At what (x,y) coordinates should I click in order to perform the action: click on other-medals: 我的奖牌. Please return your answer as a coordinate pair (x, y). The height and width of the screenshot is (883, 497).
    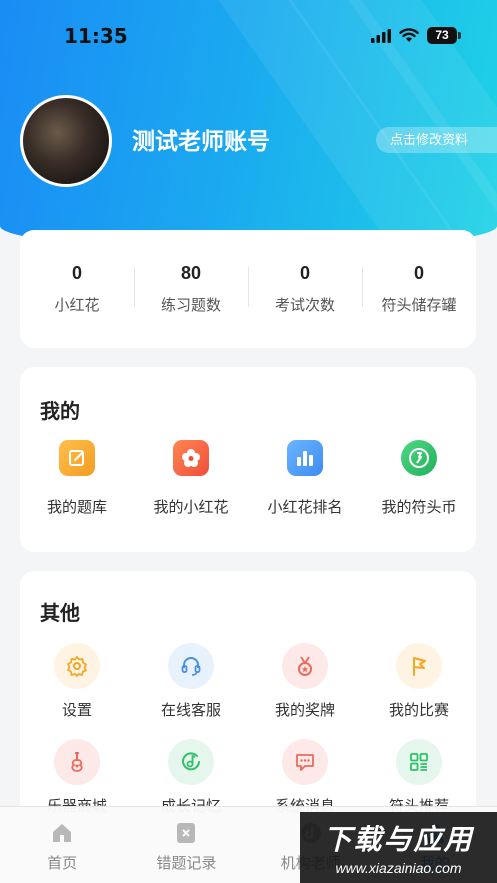
    Looking at the image, I should click on (305, 691).